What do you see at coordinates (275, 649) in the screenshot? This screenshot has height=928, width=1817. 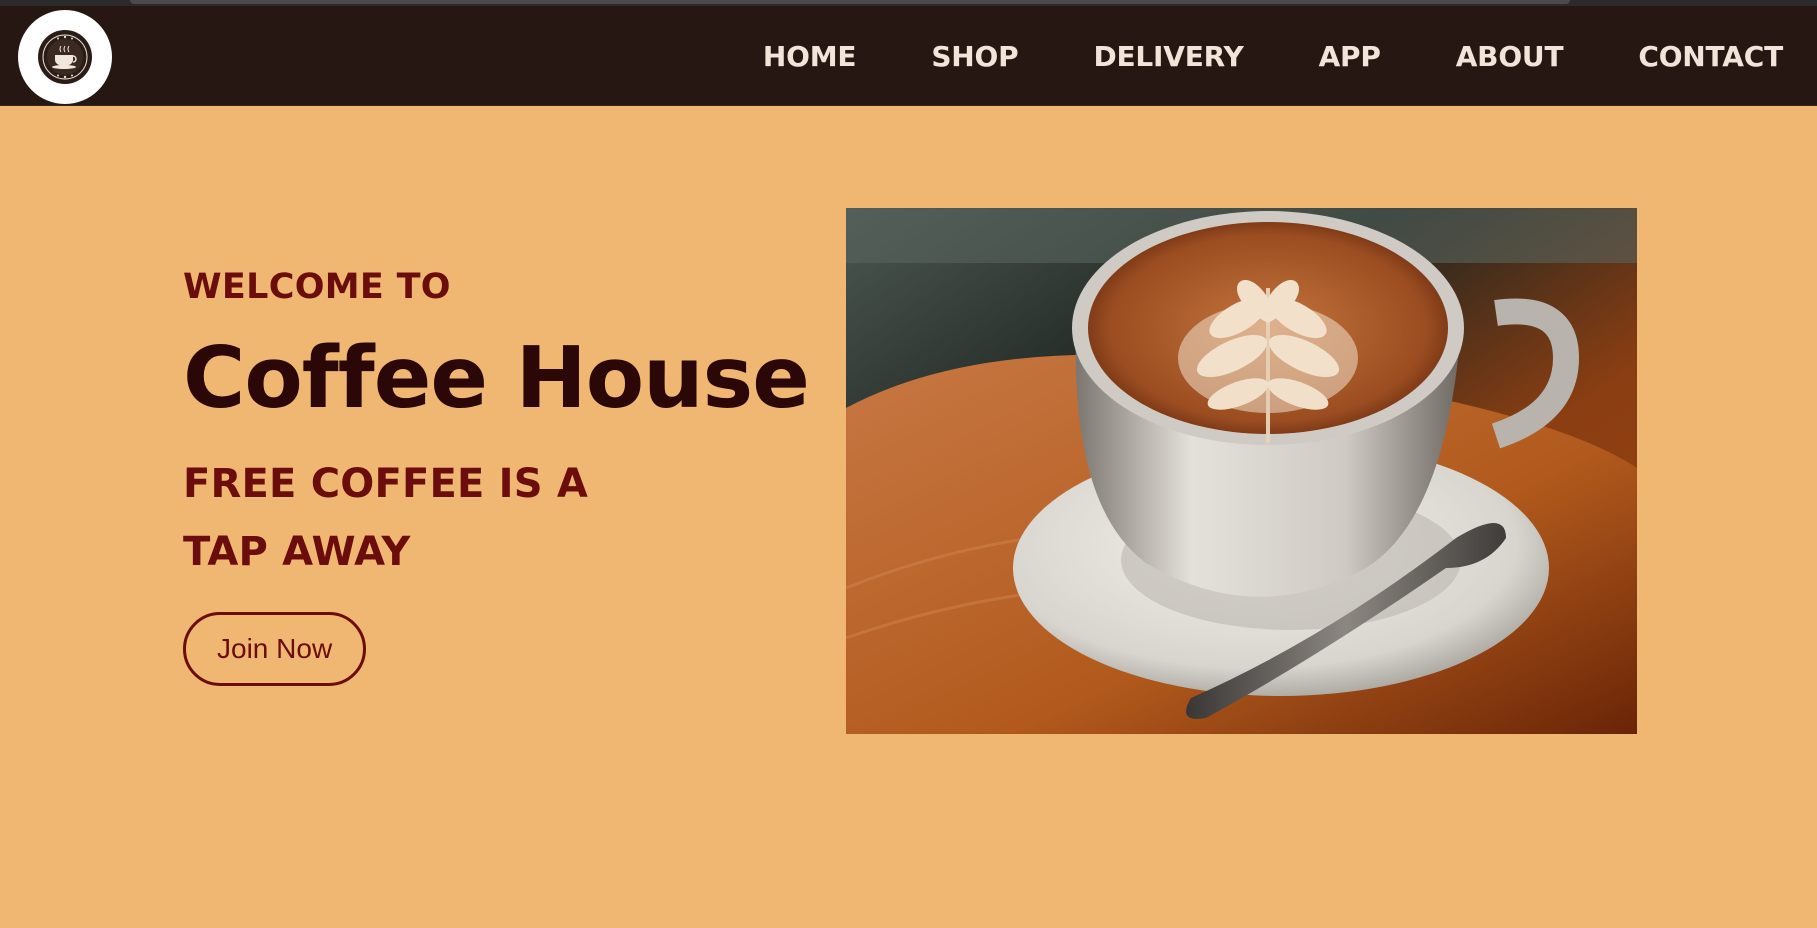 I see `join-now-button: Join Now` at bounding box center [275, 649].